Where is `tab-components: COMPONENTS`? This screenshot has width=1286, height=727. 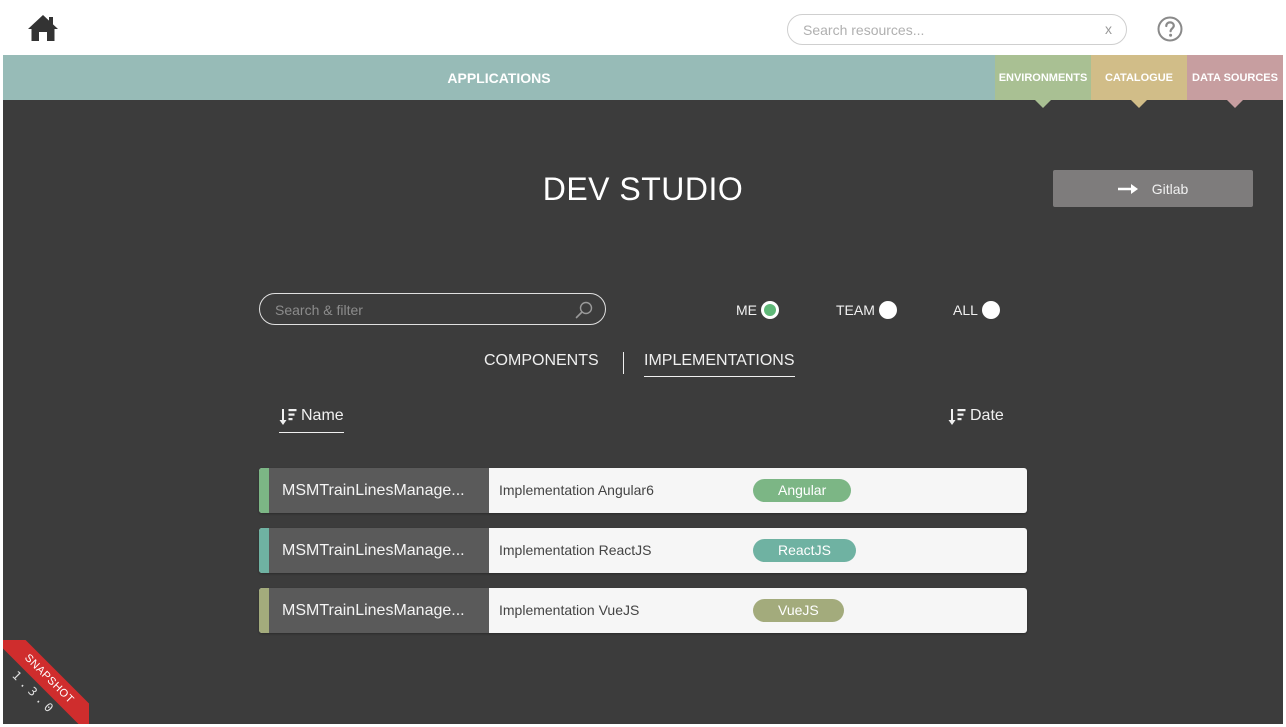
tab-components: COMPONENTS is located at coordinates (541, 364).